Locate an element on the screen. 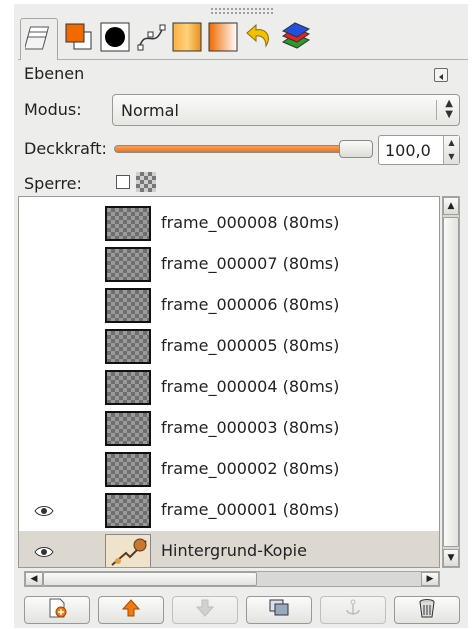  dialog-title: Ebenen is located at coordinates (54, 73).